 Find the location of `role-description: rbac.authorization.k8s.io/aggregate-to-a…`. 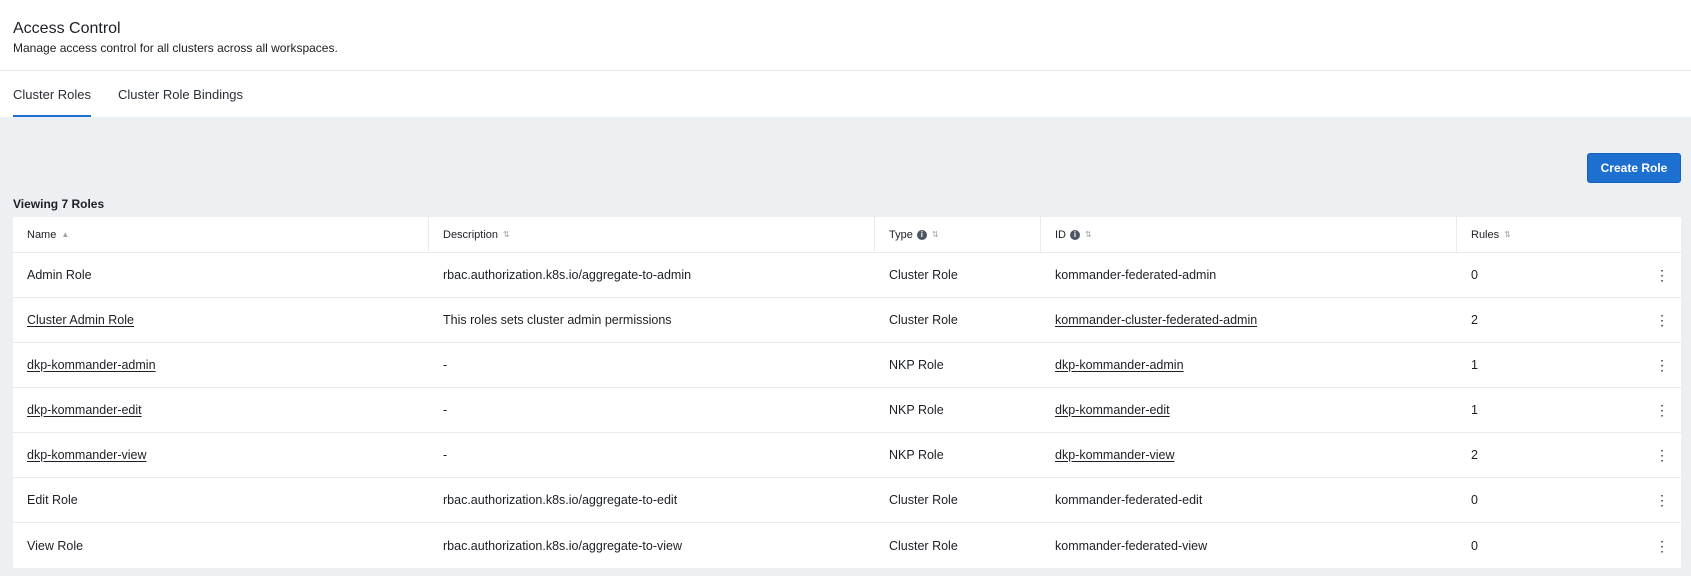

role-description: rbac.authorization.k8s.io/aggregate-to-a… is located at coordinates (567, 275).